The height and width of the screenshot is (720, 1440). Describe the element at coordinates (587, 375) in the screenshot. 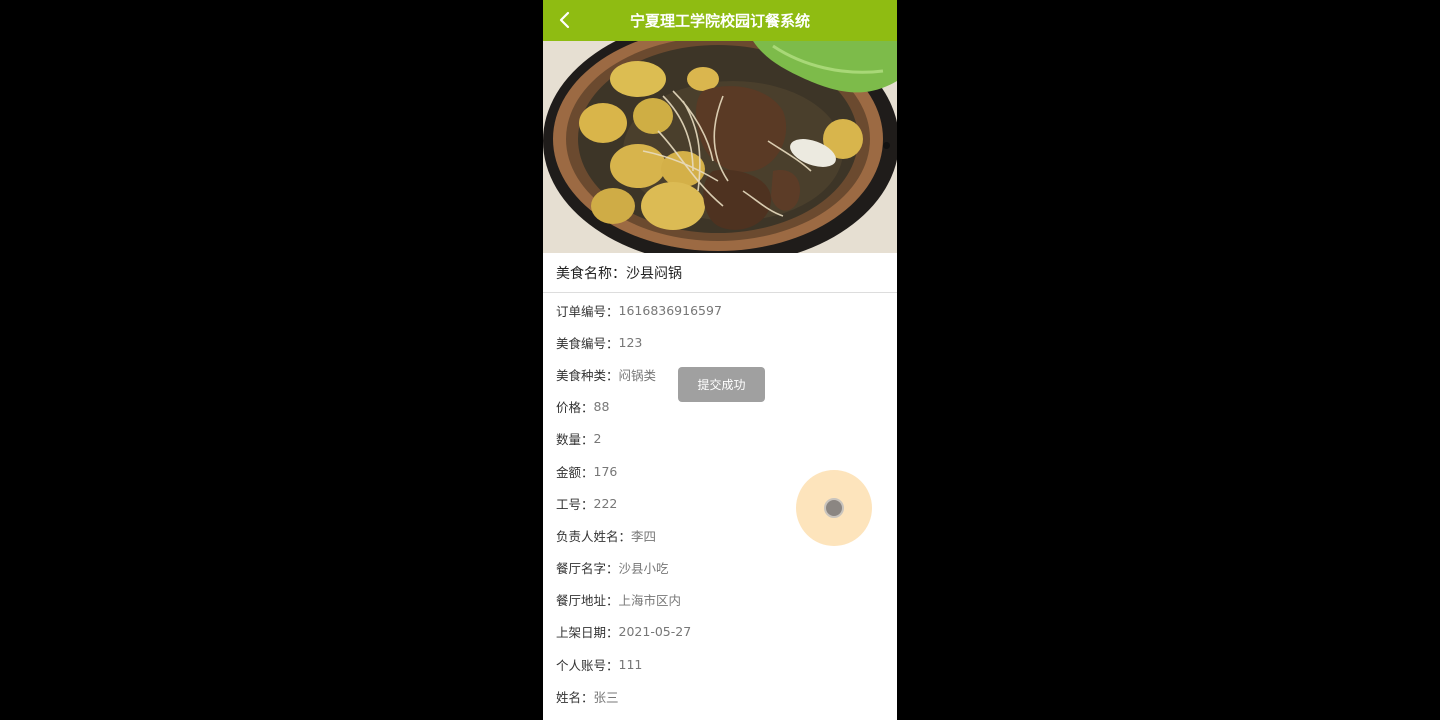

I see `detail-label: 美食种类：` at that location.